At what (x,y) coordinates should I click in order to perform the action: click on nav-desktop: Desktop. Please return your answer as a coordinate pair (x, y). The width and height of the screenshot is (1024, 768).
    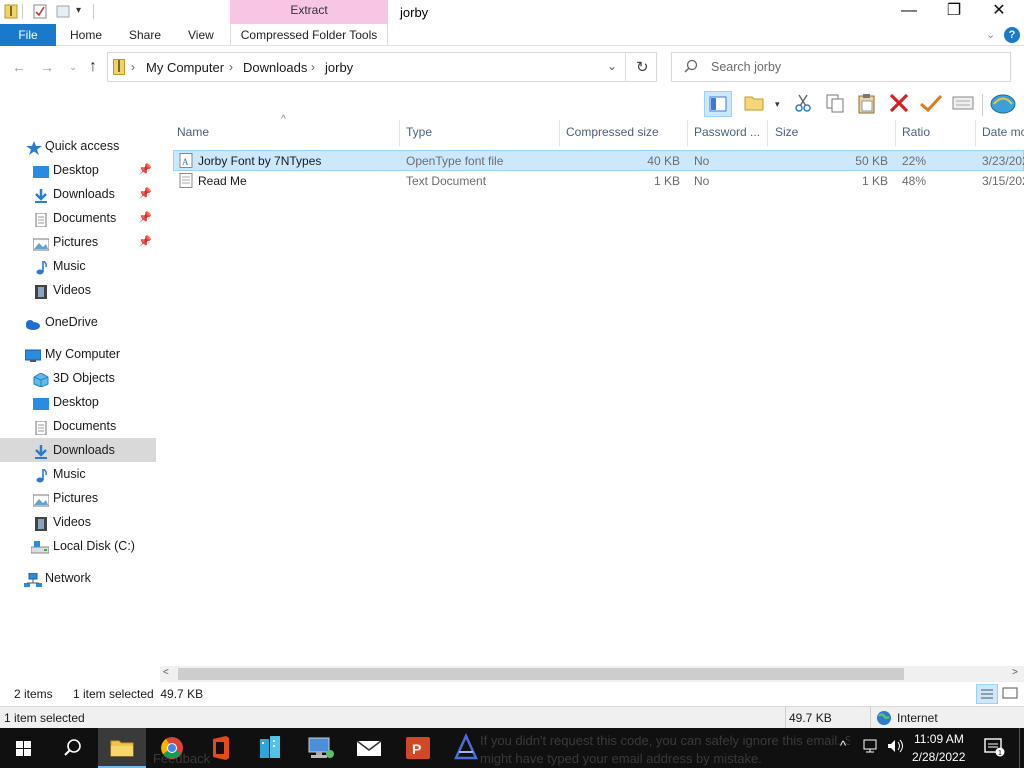
    Looking at the image, I should click on (78, 402).